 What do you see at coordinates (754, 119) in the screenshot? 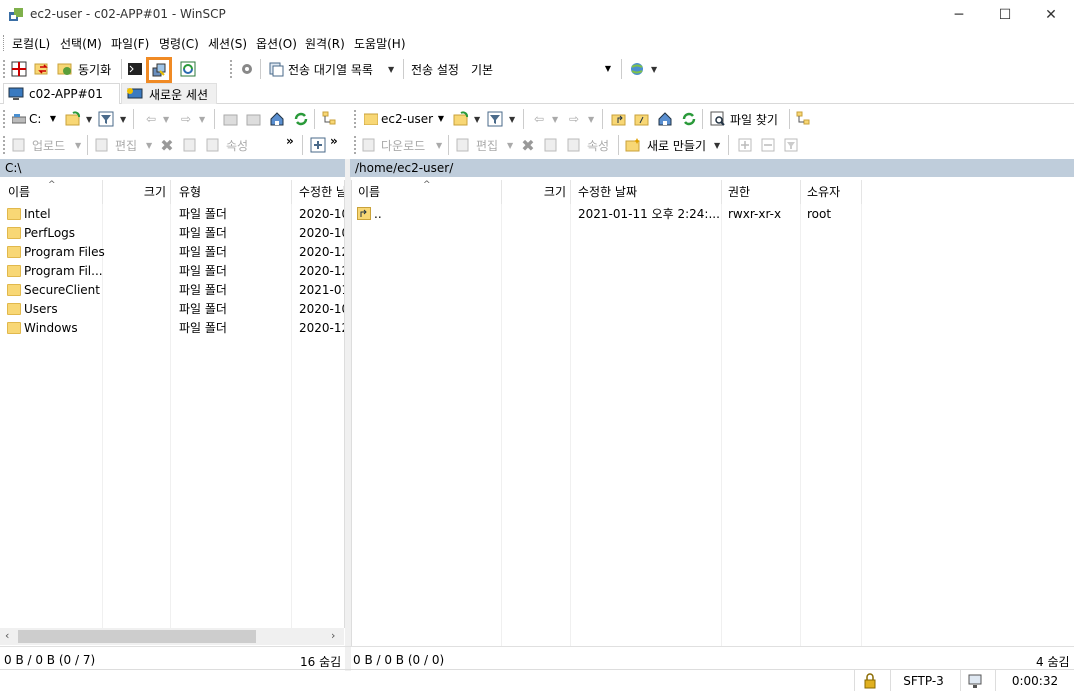
I see `find-files-button: 파일 찾기` at bounding box center [754, 119].